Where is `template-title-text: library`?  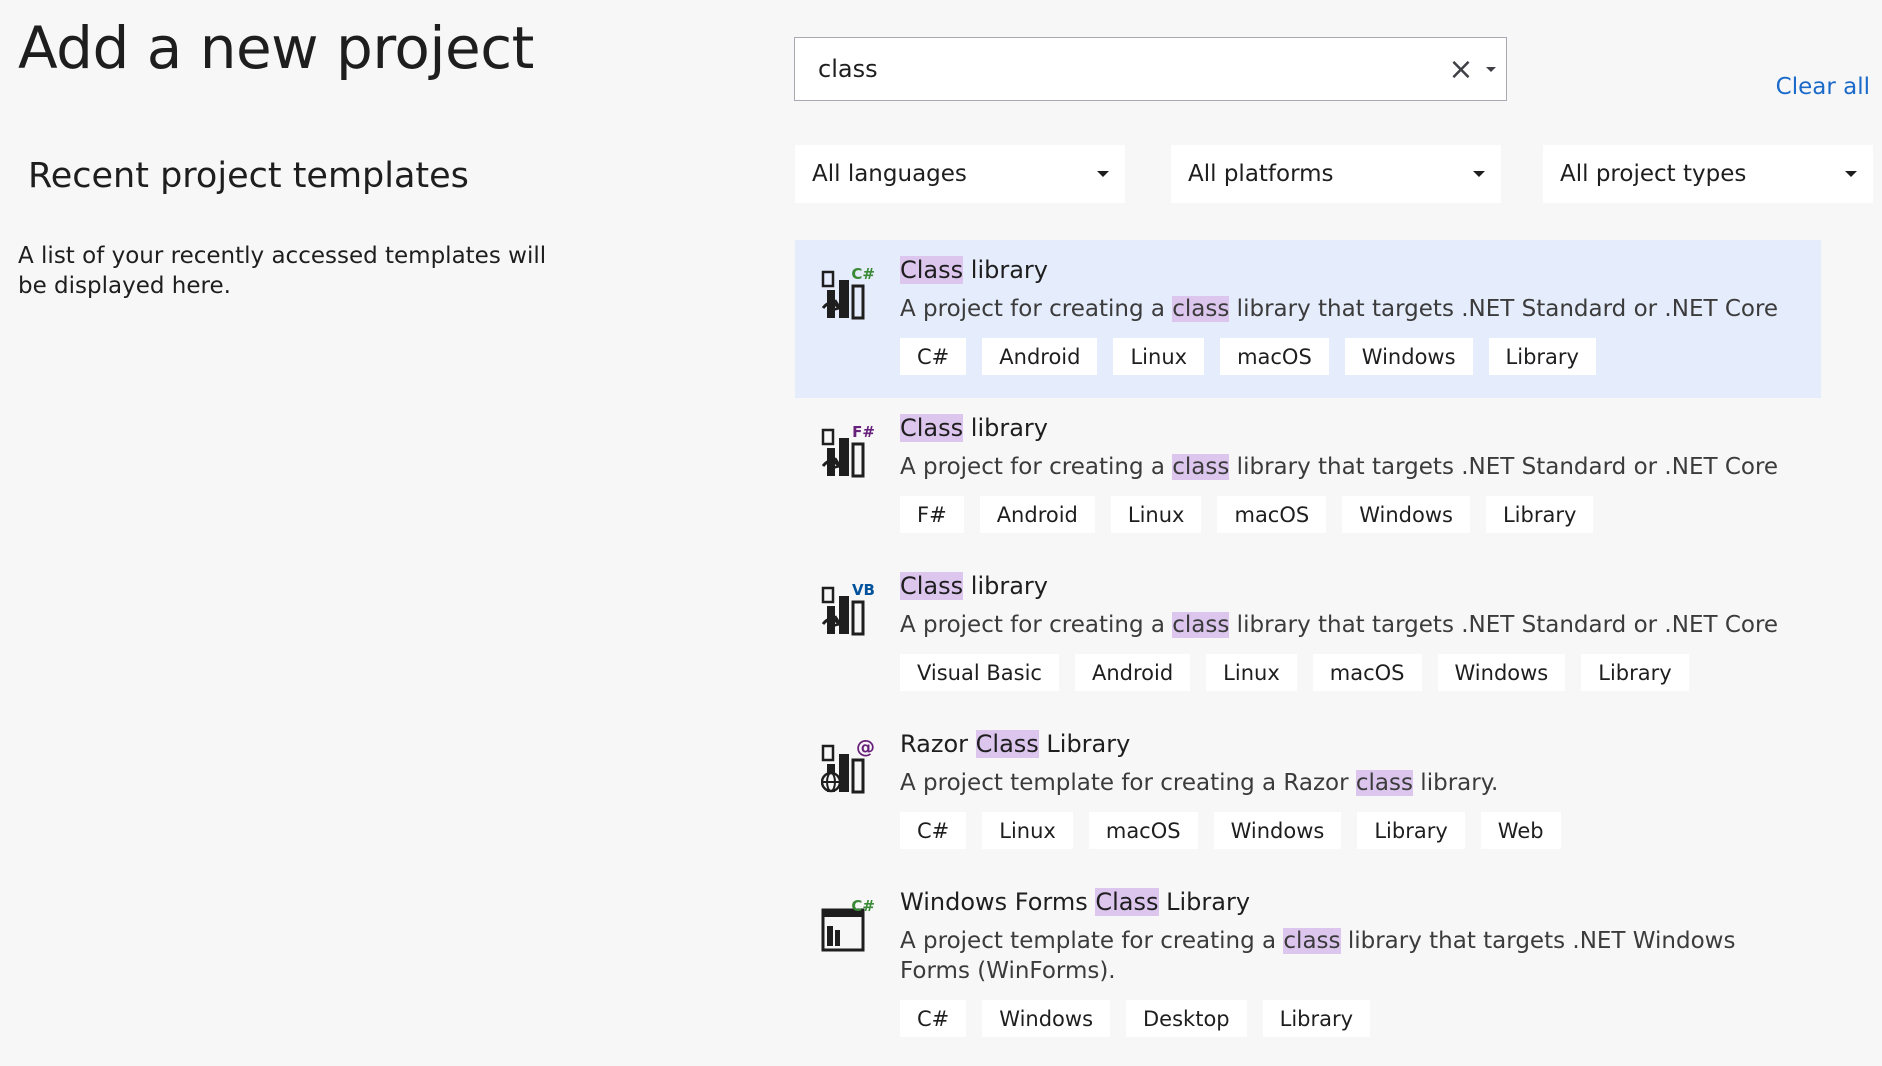 template-title-text: library is located at coordinates (1005, 586).